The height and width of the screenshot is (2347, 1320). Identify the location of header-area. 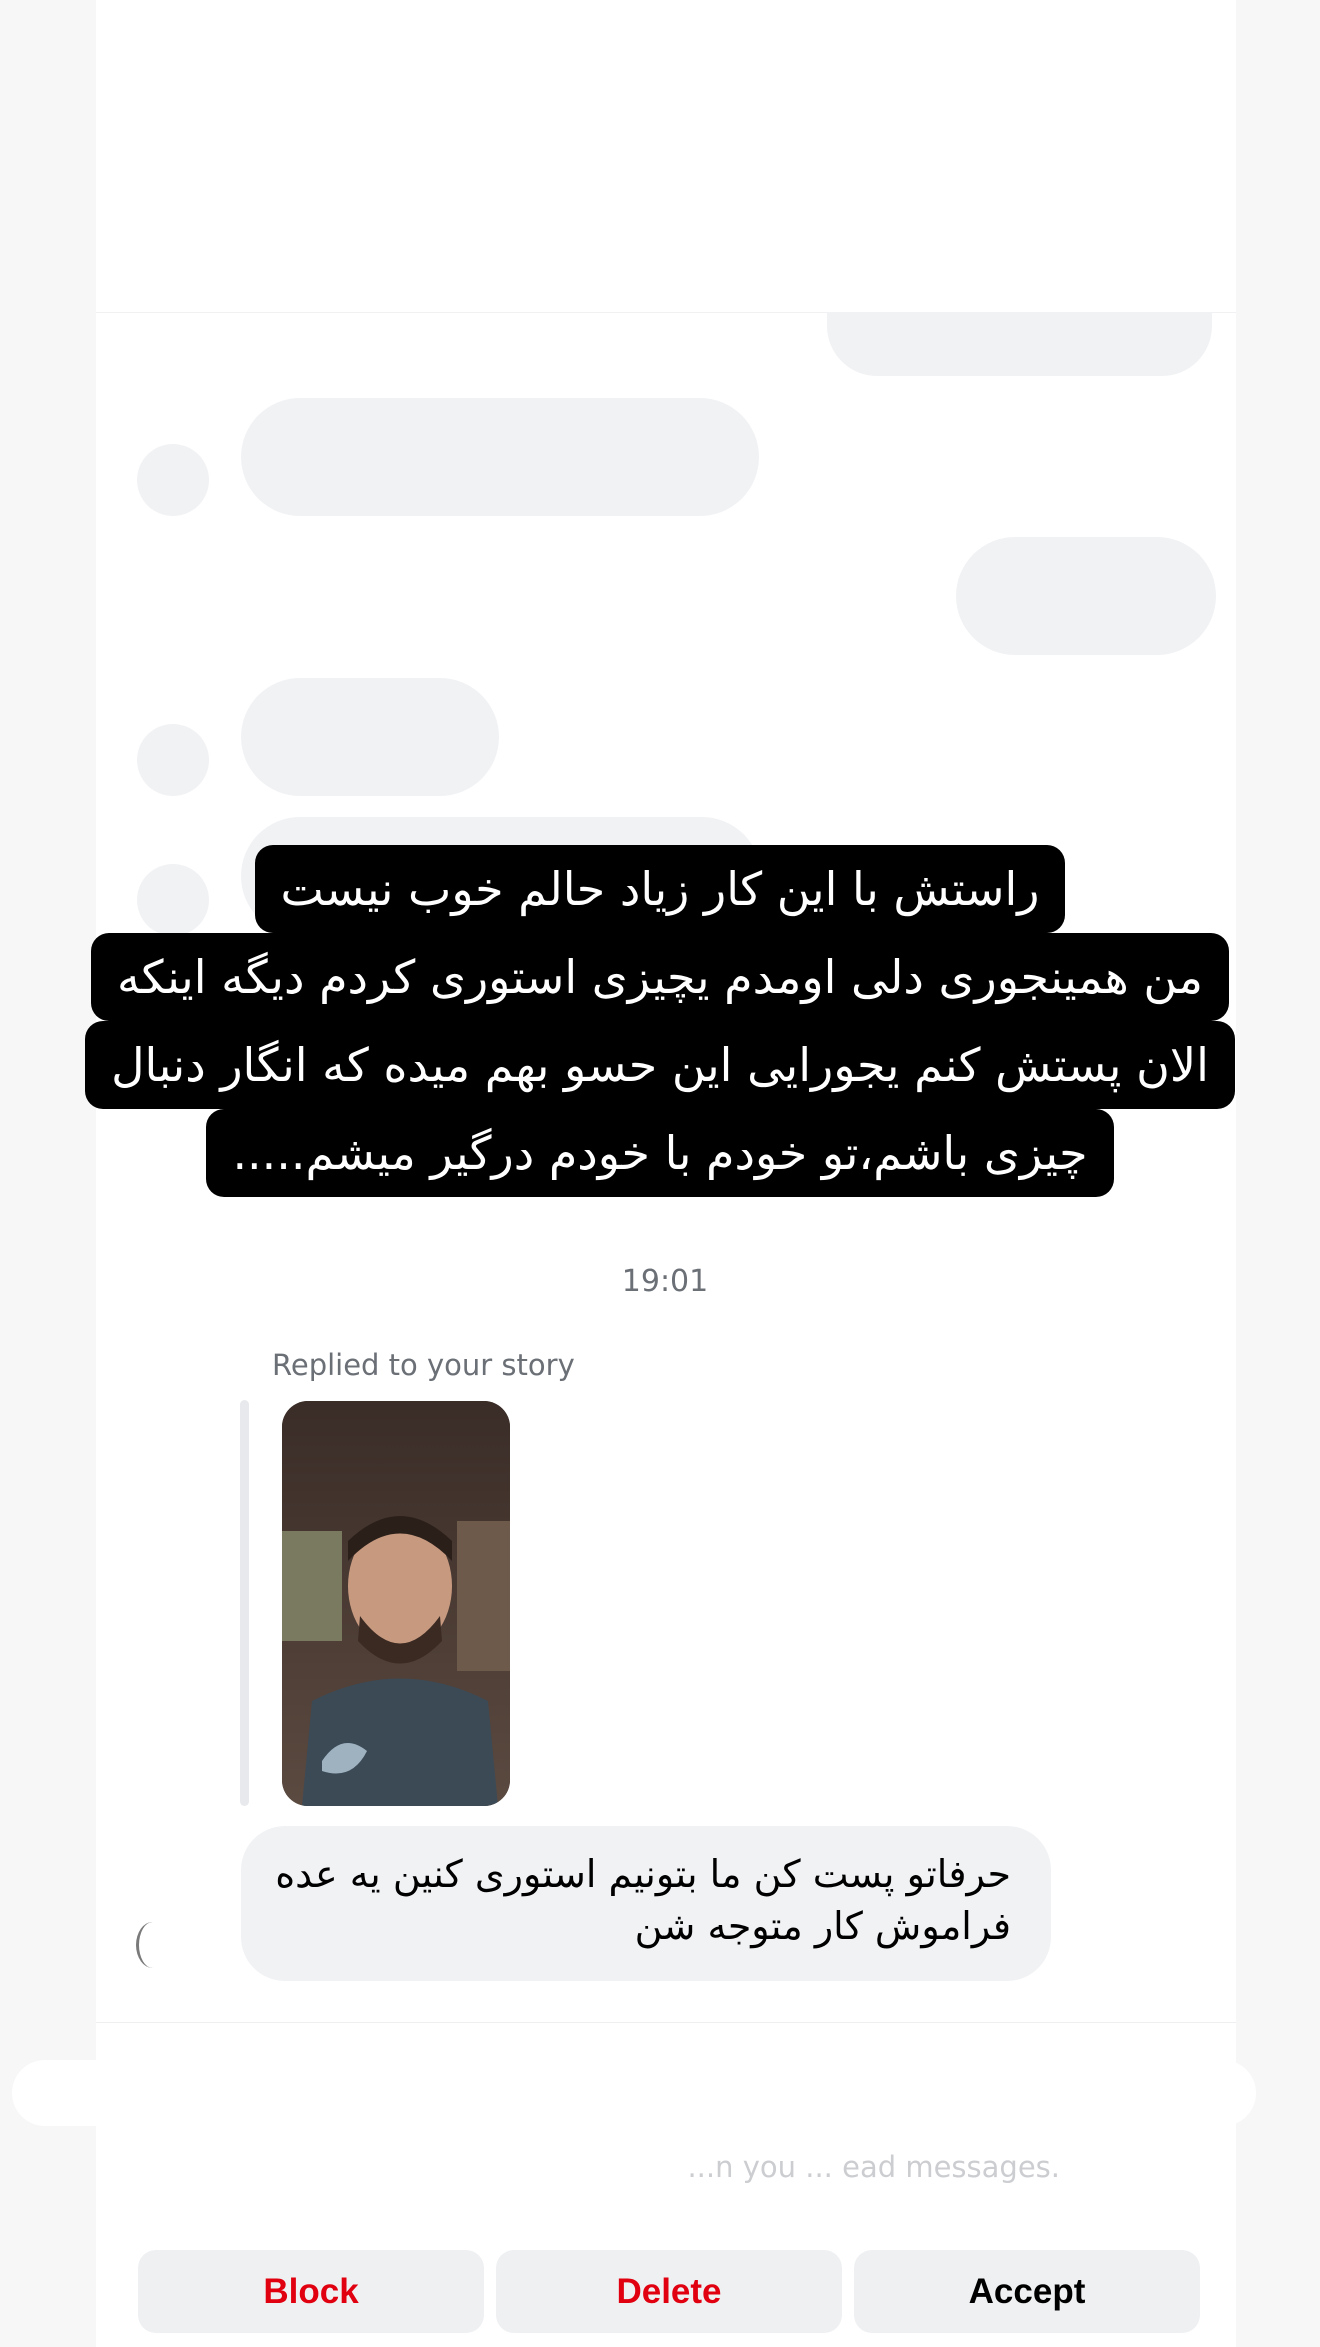
(666, 156).